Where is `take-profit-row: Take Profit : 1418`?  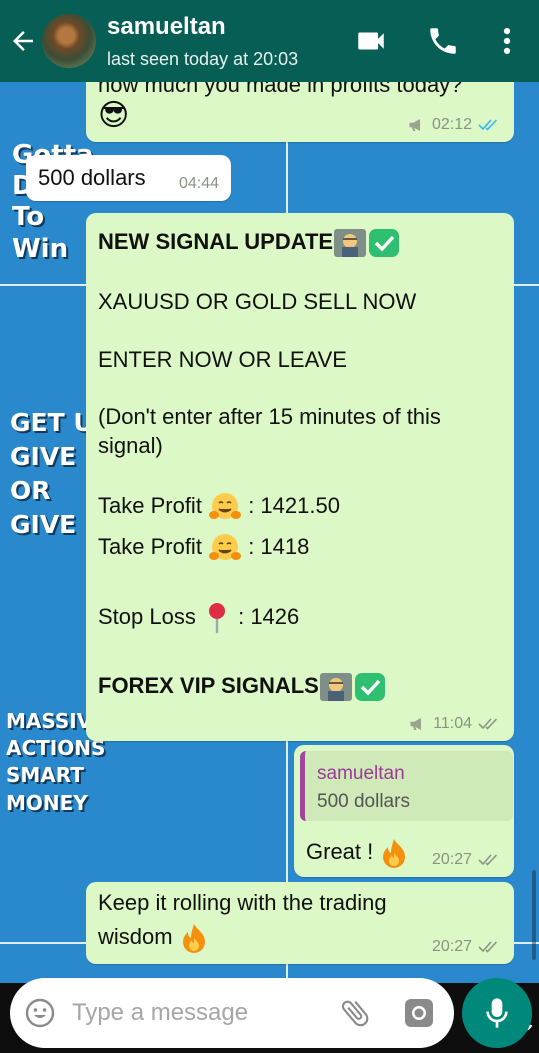
take-profit-row: Take Profit : 1418 is located at coordinates (203, 548).